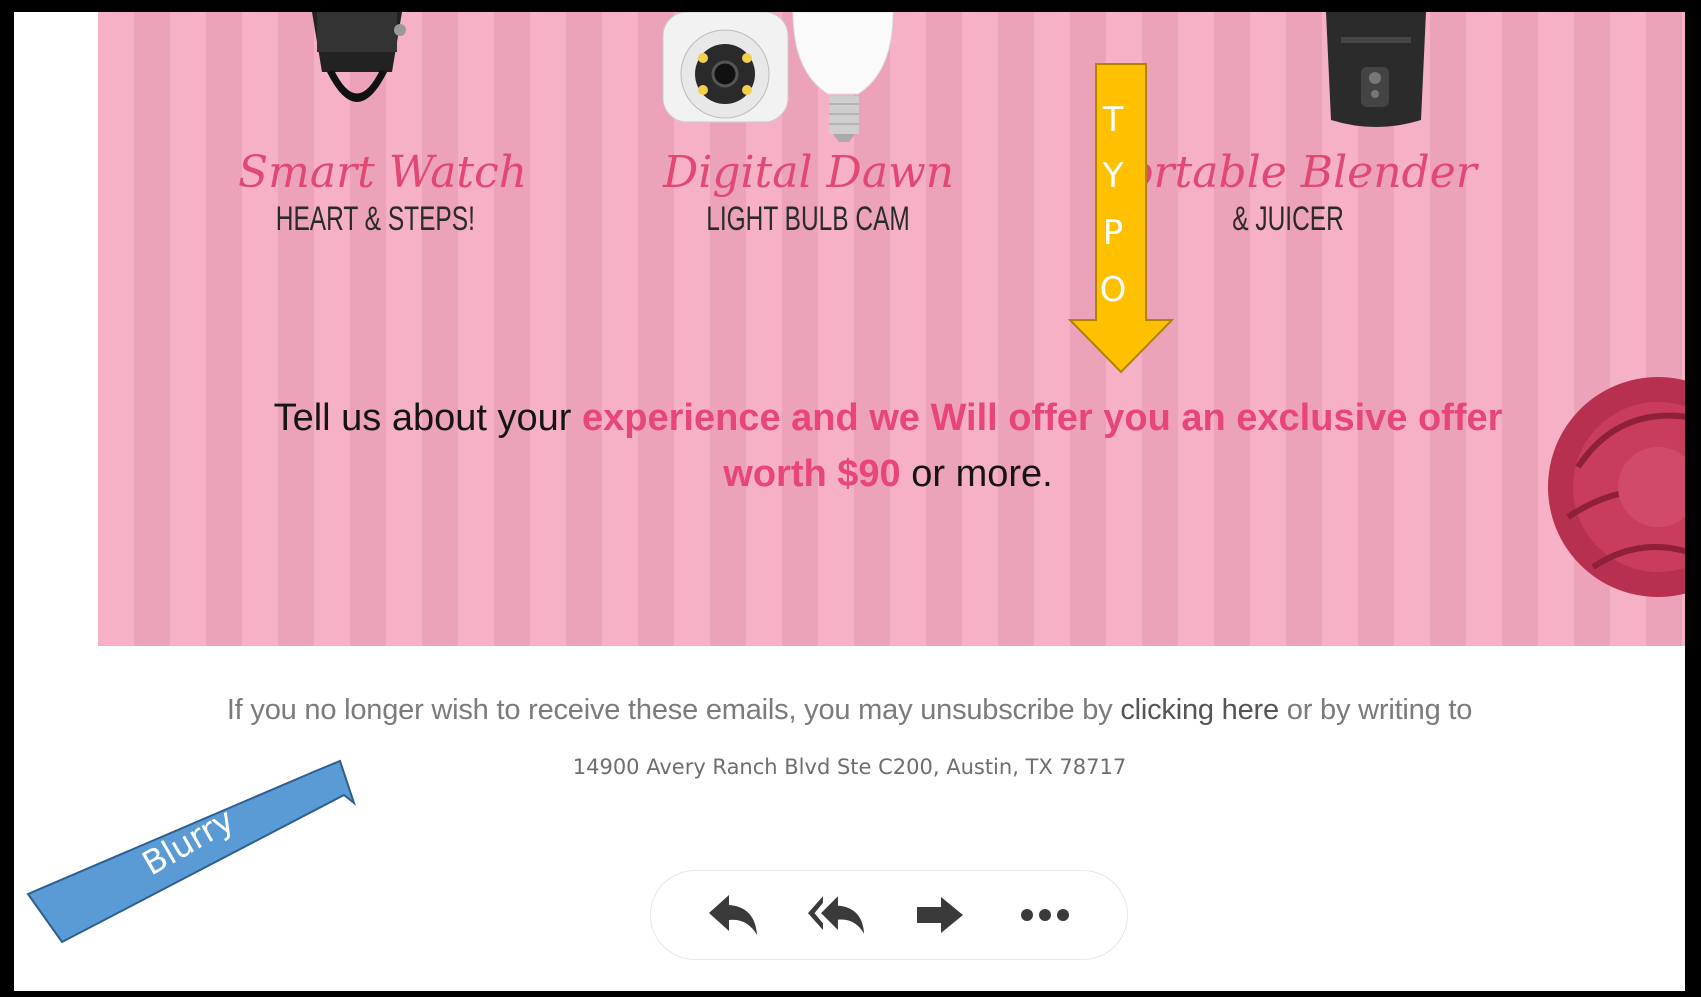  I want to click on product-name: Digital Dawn, so click(809, 172).